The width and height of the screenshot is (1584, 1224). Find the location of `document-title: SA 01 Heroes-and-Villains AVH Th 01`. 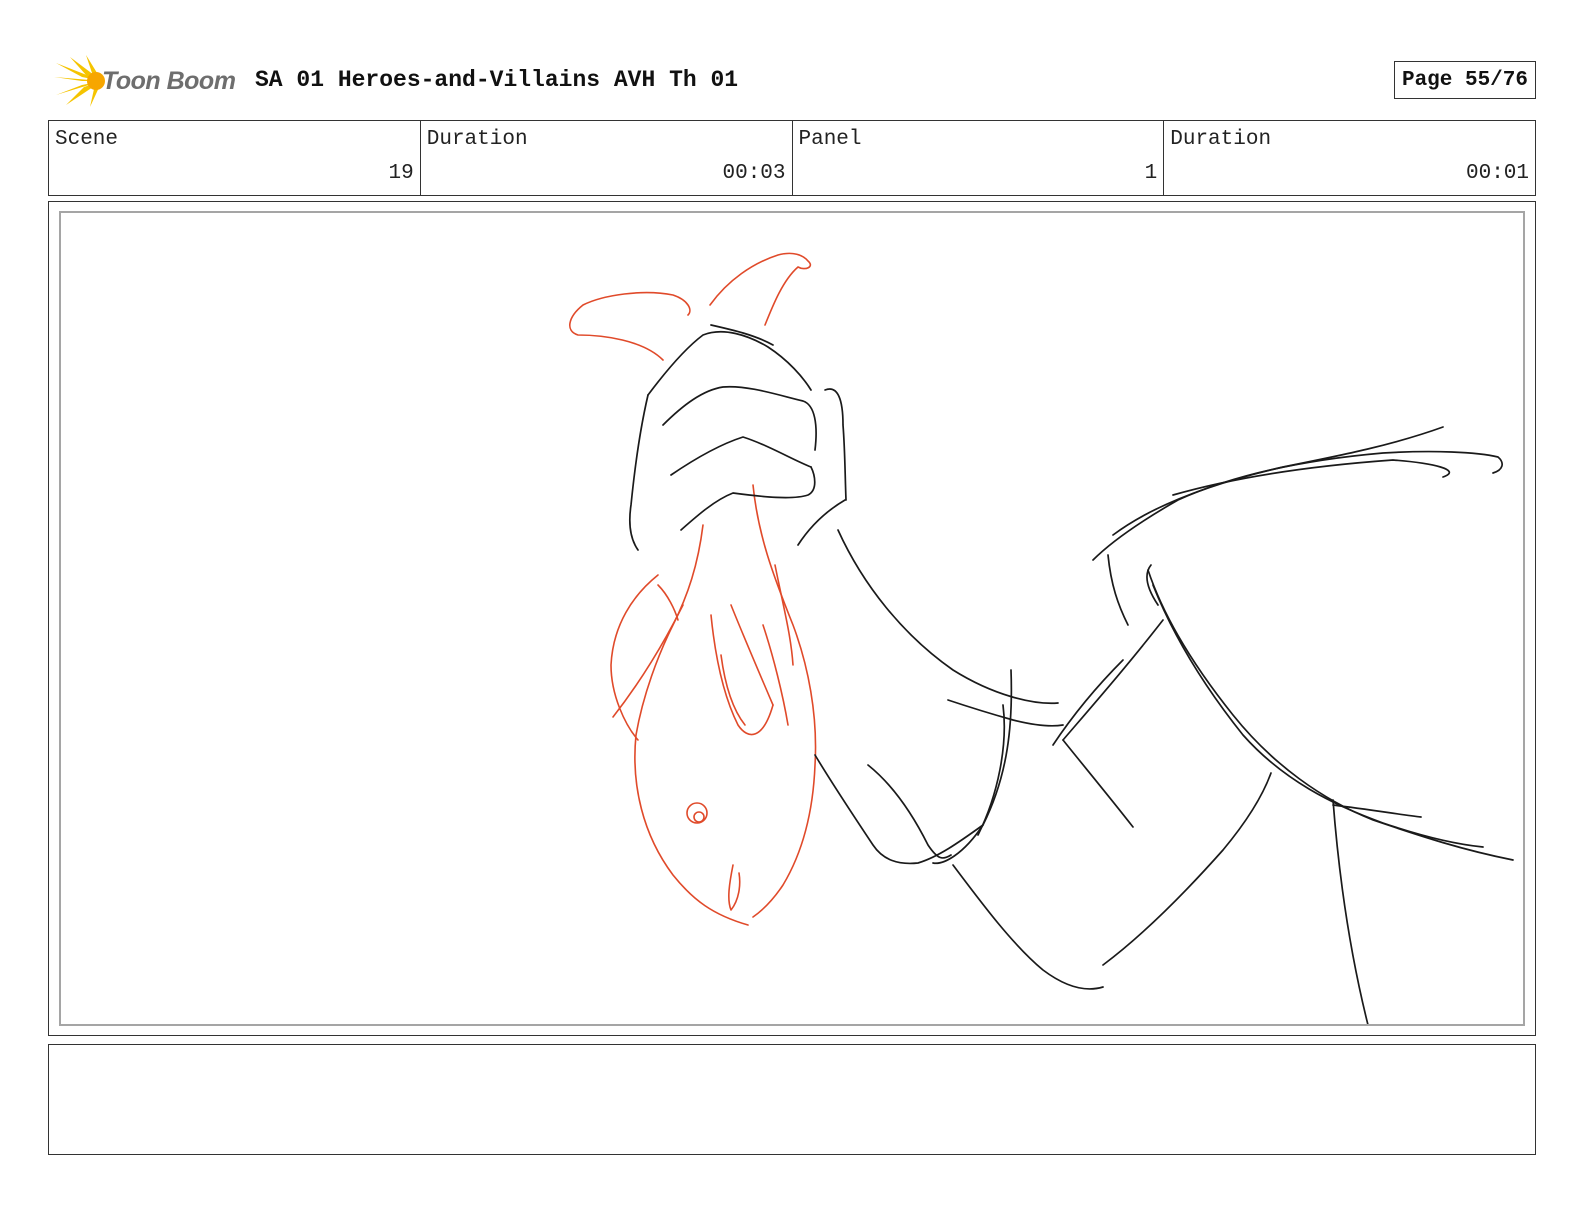

document-title: SA 01 Heroes-and-Villains AVH Th 01 is located at coordinates (497, 80).